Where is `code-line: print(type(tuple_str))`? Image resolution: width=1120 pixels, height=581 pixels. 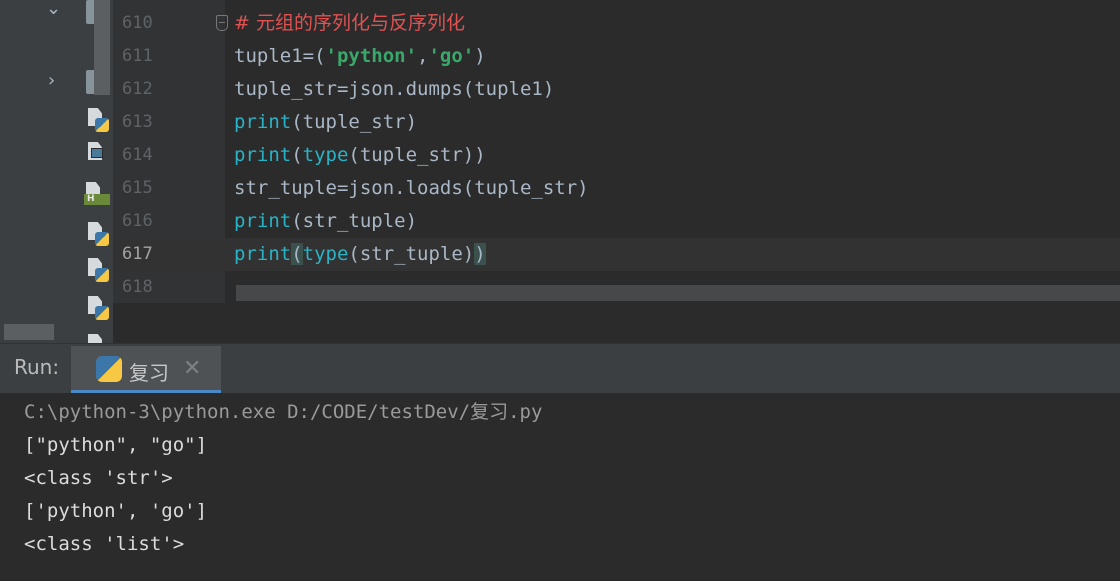 code-line: print(type(tuple_str)) is located at coordinates (360, 155).